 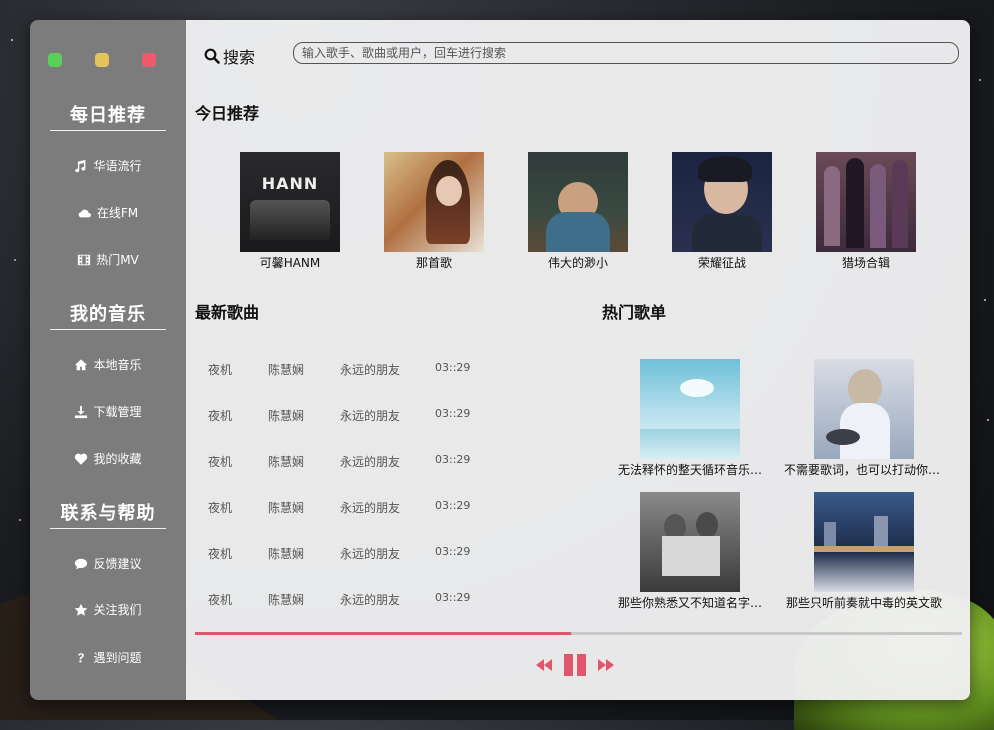 I want to click on player-controls, so click(x=575, y=665).